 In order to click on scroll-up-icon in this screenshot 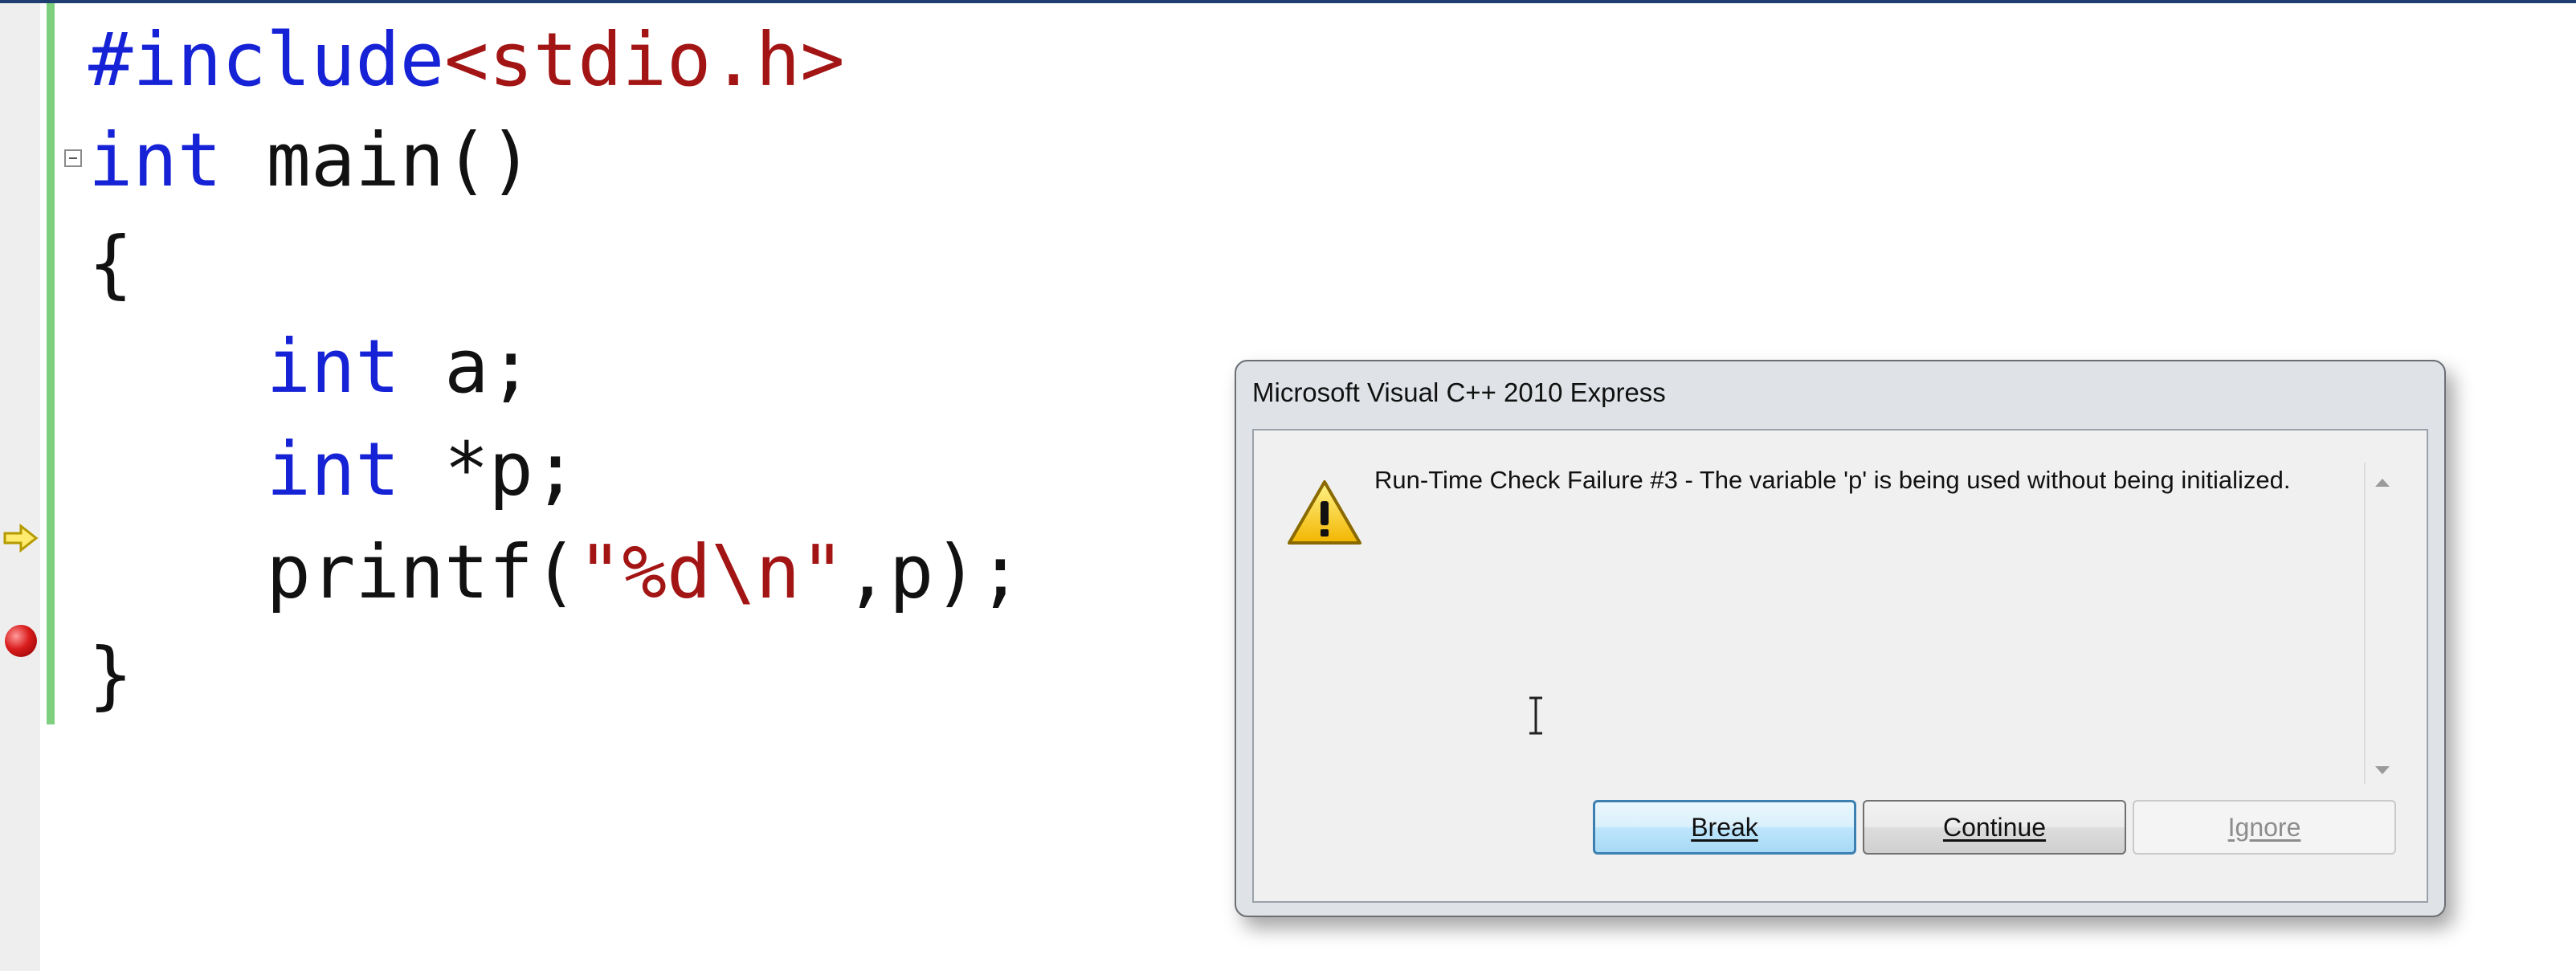, I will do `click(2382, 483)`.